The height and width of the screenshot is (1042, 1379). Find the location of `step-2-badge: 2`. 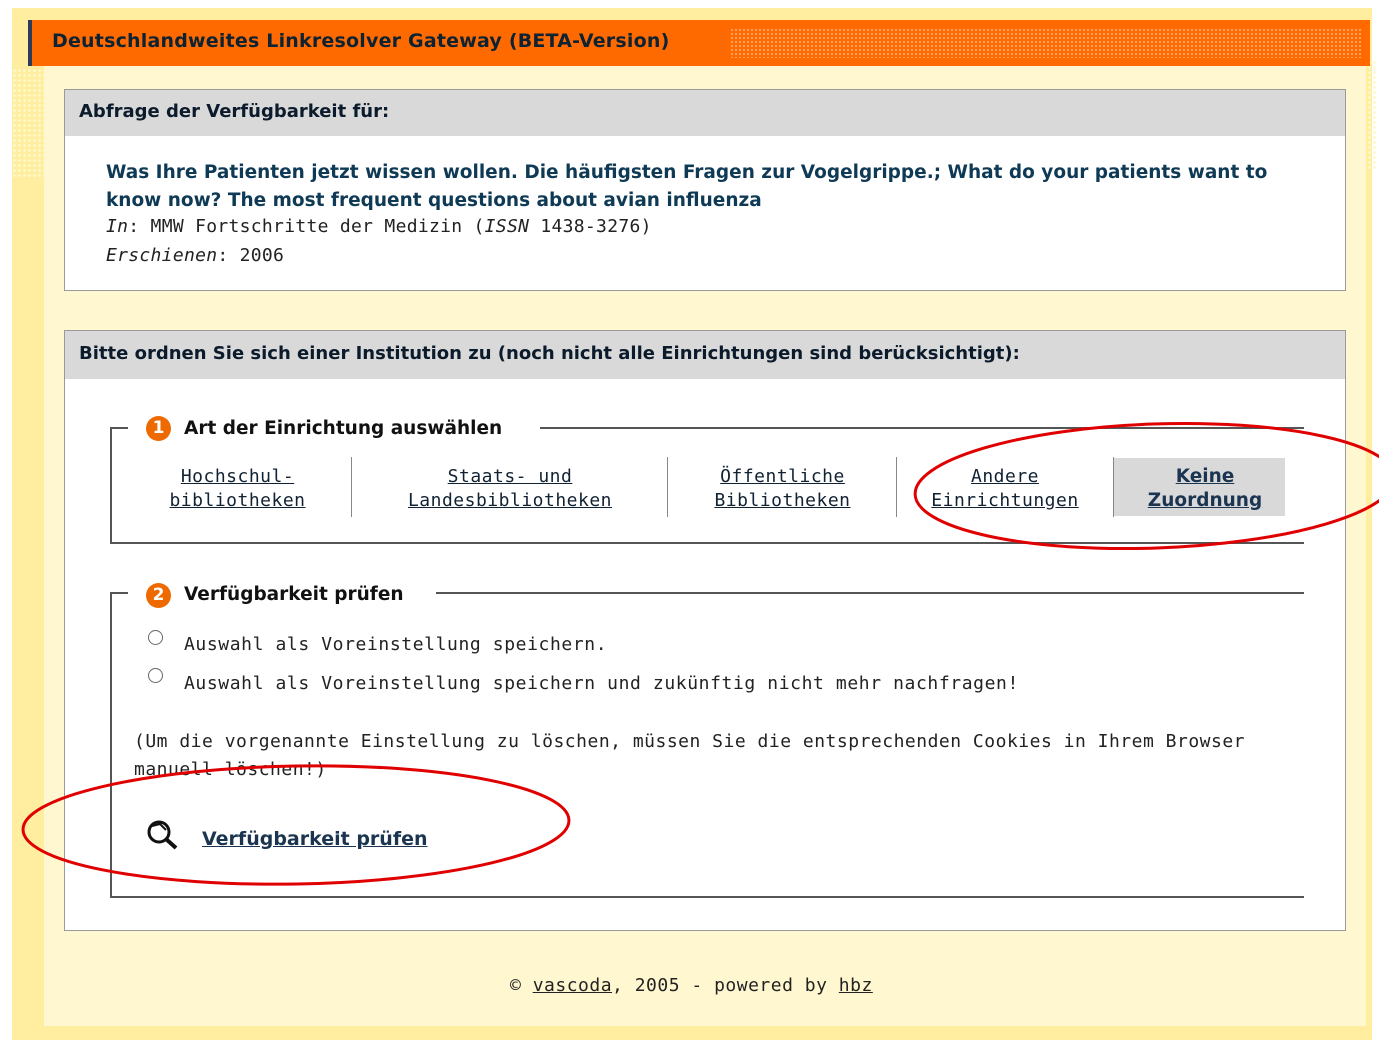

step-2-badge: 2 is located at coordinates (158, 595).